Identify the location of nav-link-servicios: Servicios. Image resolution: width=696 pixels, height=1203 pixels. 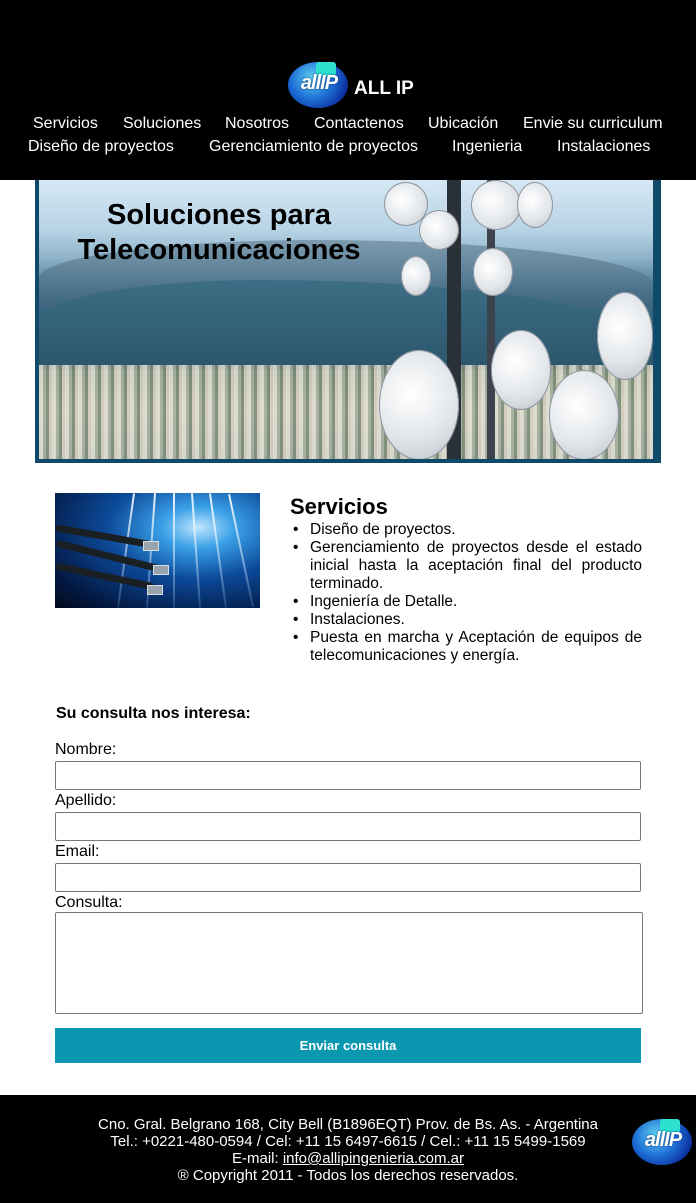
(65, 124).